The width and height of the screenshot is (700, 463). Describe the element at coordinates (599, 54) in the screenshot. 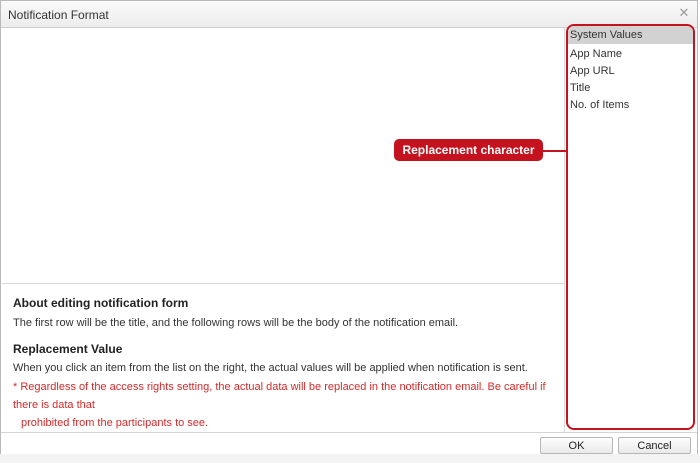

I see `system-value-app-name: App Name` at that location.